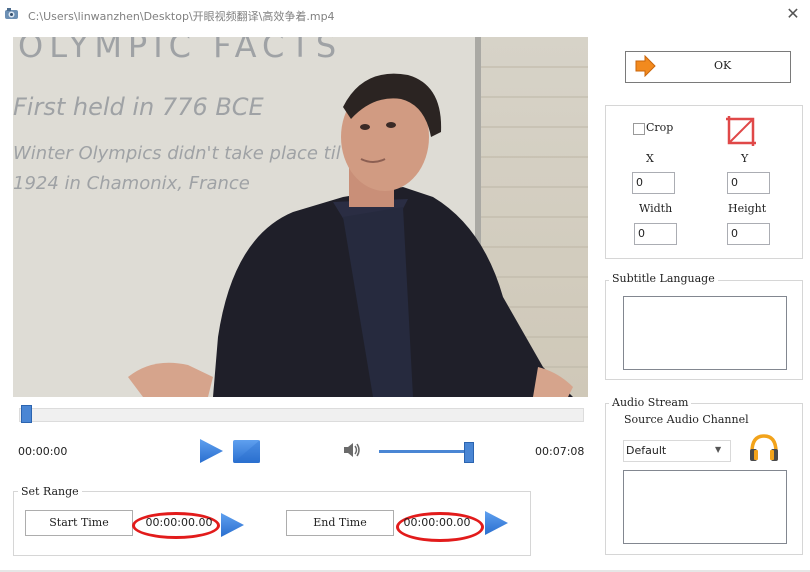  I want to click on y-label: Y, so click(745, 158).